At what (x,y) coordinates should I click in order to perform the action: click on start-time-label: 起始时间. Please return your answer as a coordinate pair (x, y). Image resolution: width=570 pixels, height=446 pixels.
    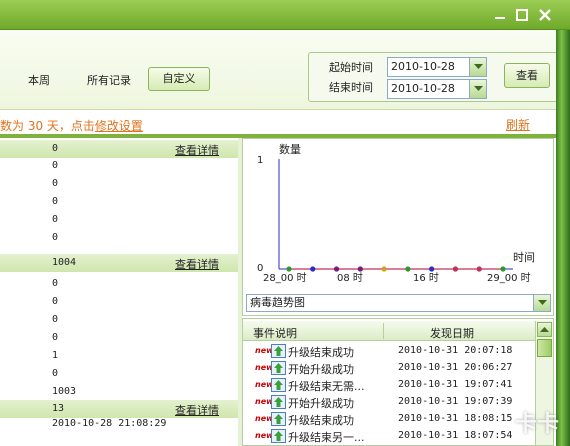
    Looking at the image, I should click on (351, 67).